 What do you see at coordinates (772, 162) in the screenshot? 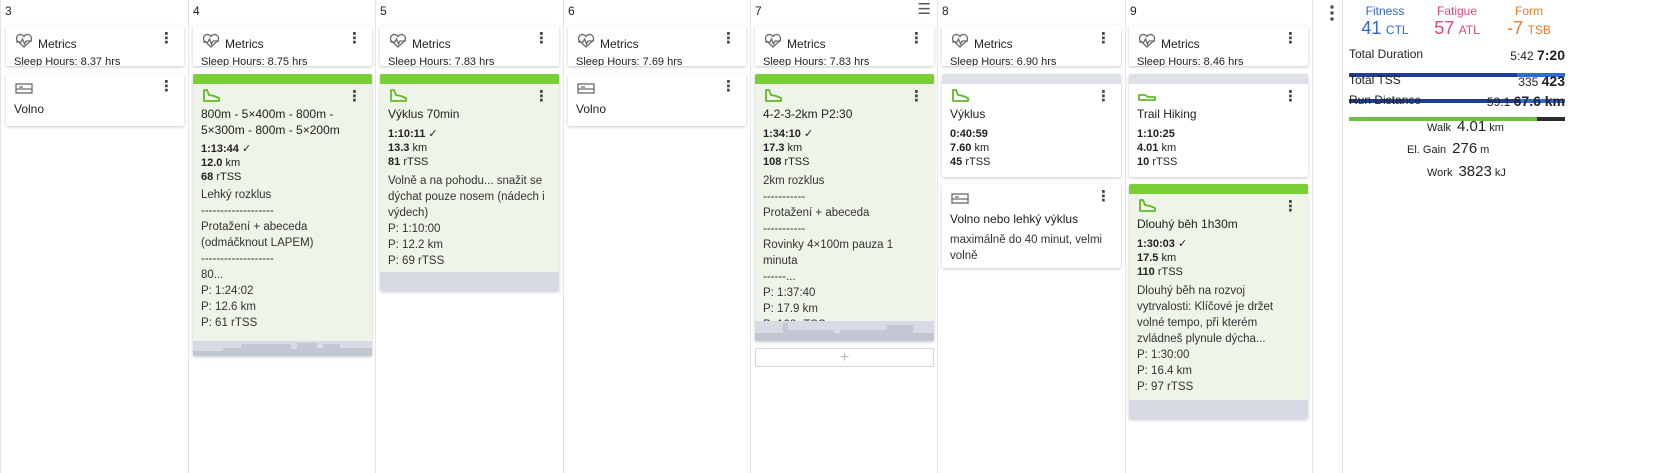
I see `tss: 108` at bounding box center [772, 162].